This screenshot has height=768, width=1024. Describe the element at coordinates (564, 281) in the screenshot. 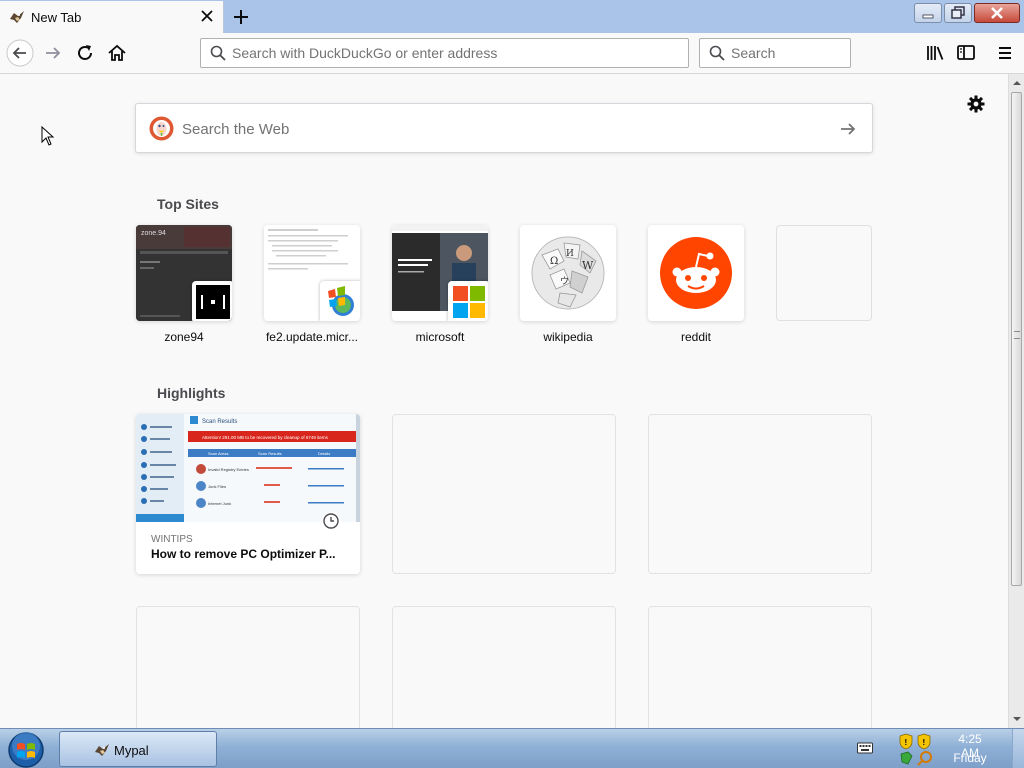

I see `svg-text: ウ` at that location.